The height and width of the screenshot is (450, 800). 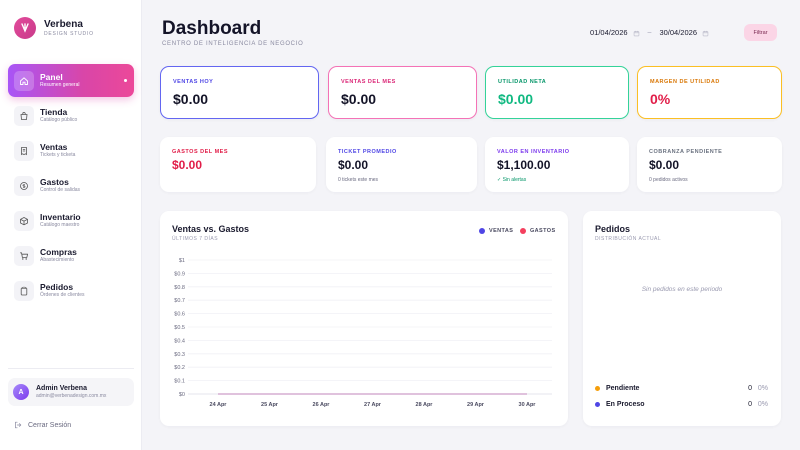 What do you see at coordinates (682, 289) in the screenshot?
I see `pedidos-empty-message: Sin pedidos en este periodo` at bounding box center [682, 289].